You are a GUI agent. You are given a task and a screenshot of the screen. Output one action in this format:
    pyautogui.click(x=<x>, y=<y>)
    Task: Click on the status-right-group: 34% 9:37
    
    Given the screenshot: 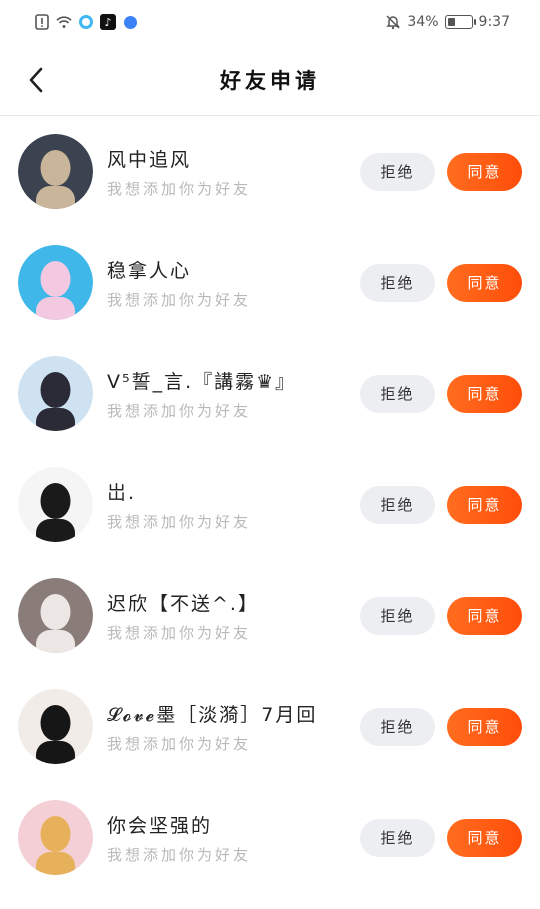 What is the action you would take?
    pyautogui.click(x=447, y=22)
    